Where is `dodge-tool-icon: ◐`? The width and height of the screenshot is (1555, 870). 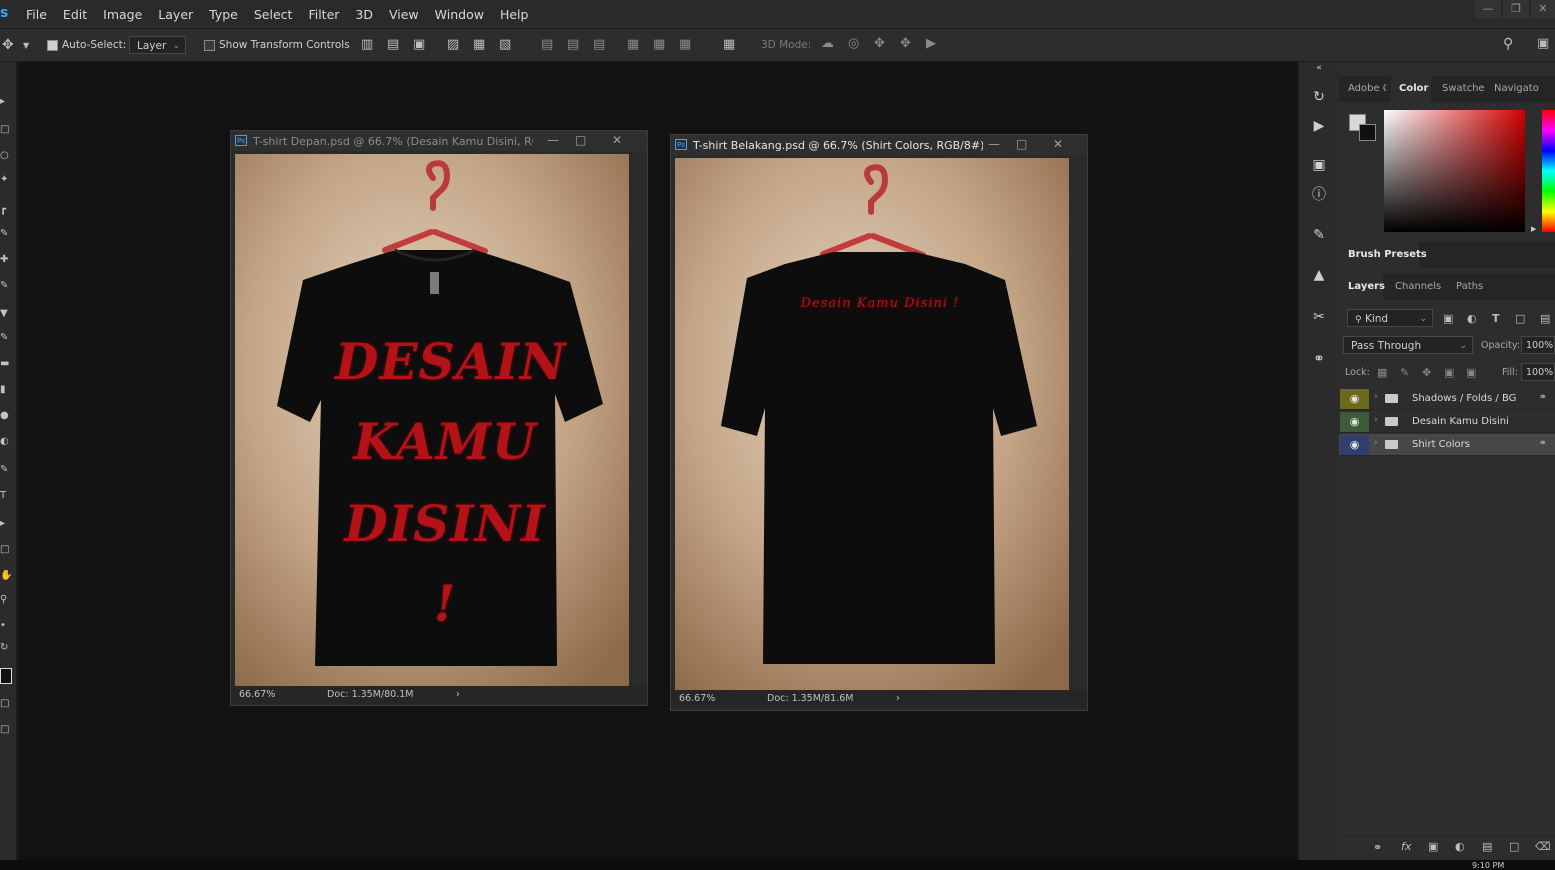 dodge-tool-icon: ◐ is located at coordinates (6, 443).